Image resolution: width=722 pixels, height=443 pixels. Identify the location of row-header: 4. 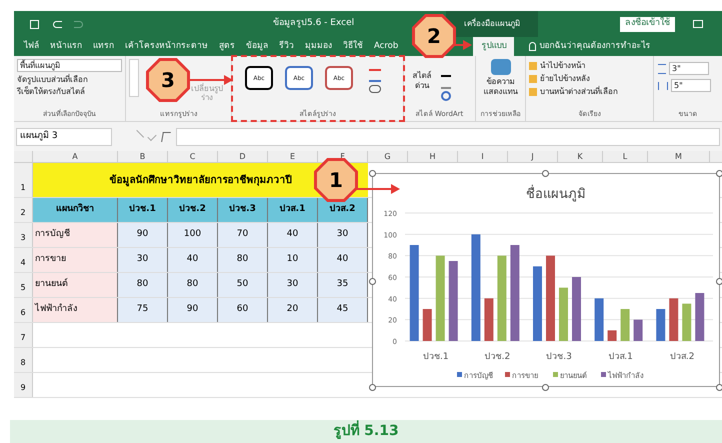
(23, 260).